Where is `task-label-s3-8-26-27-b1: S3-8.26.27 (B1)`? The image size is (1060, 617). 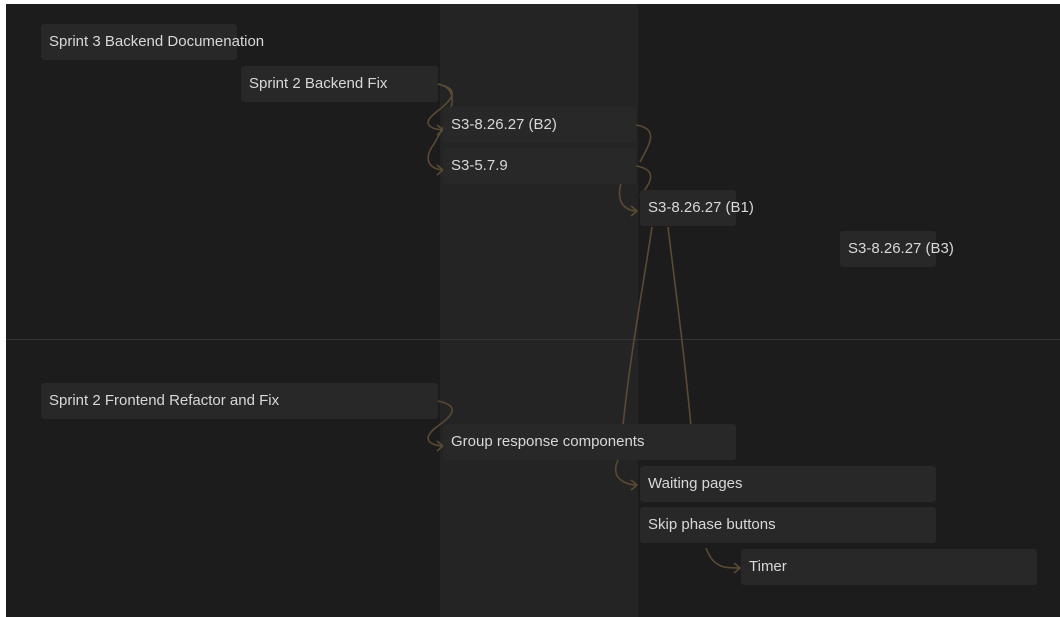 task-label-s3-8-26-27-b1: S3-8.26.27 (B1) is located at coordinates (701, 207).